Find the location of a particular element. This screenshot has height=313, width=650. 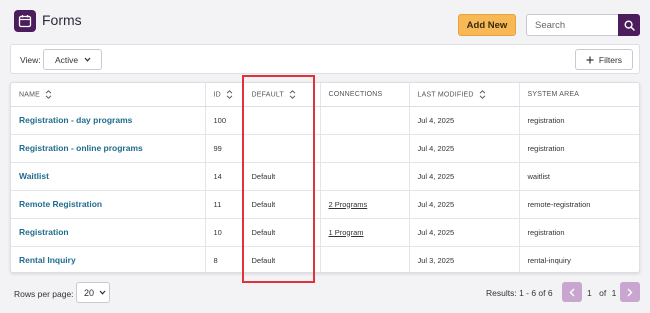

page-of-label: of is located at coordinates (603, 293).